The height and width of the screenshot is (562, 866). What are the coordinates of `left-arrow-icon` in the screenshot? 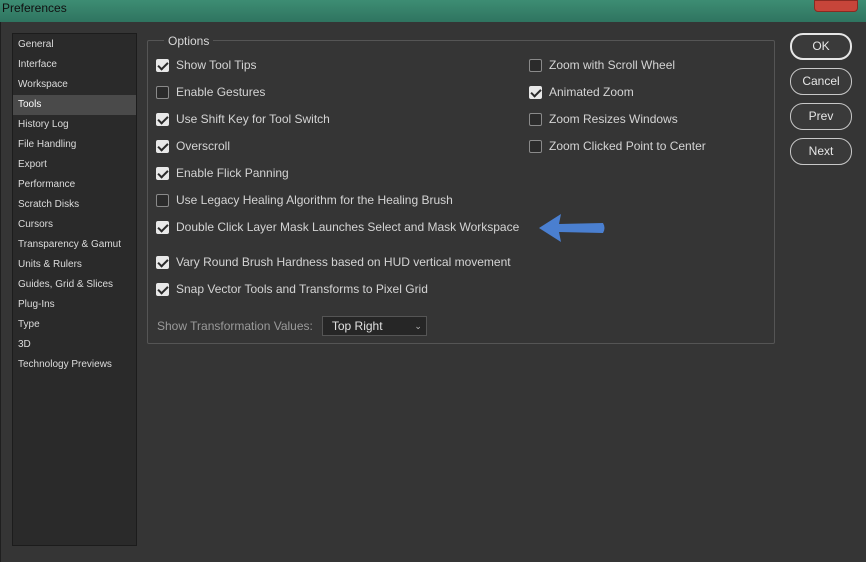 It's located at (572, 228).